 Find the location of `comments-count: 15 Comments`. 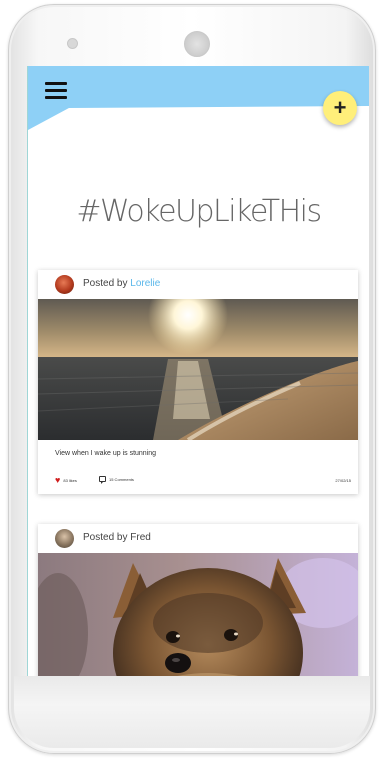

comments-count: 15 Comments is located at coordinates (121, 479).